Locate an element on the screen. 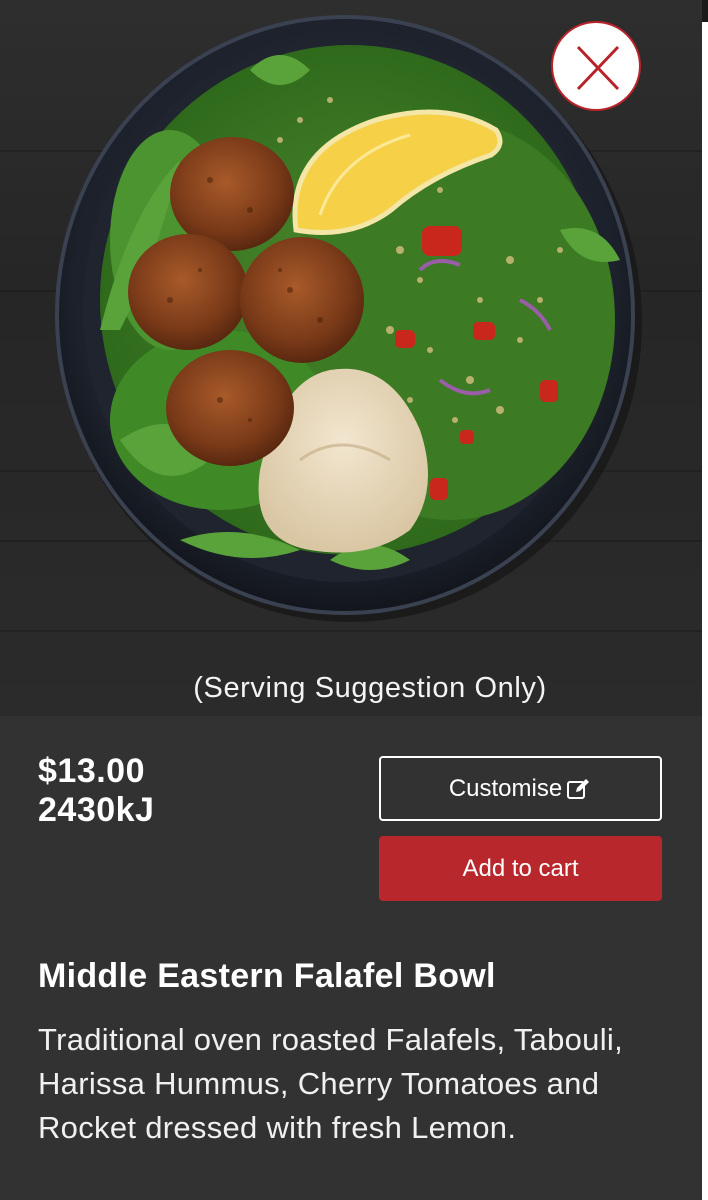 The height and width of the screenshot is (1200, 708). close-button is located at coordinates (596, 66).